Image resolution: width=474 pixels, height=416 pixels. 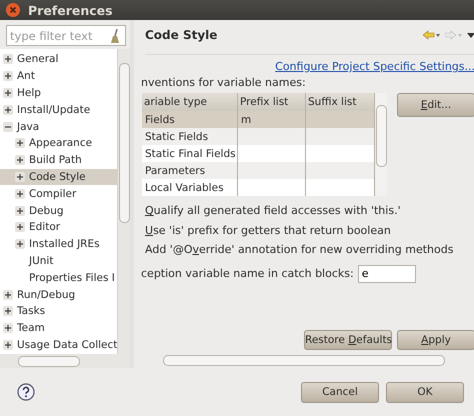 I want to click on window-title: Preferences, so click(x=70, y=10).